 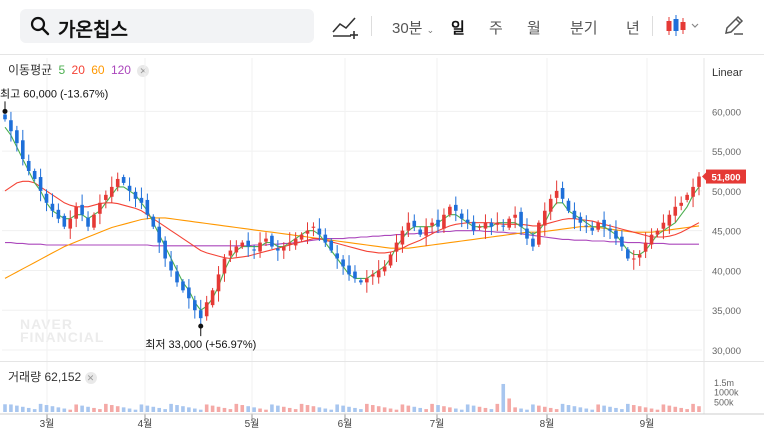 What do you see at coordinates (352, 397) in the screenshot?
I see `volume-bars` at bounding box center [352, 397].